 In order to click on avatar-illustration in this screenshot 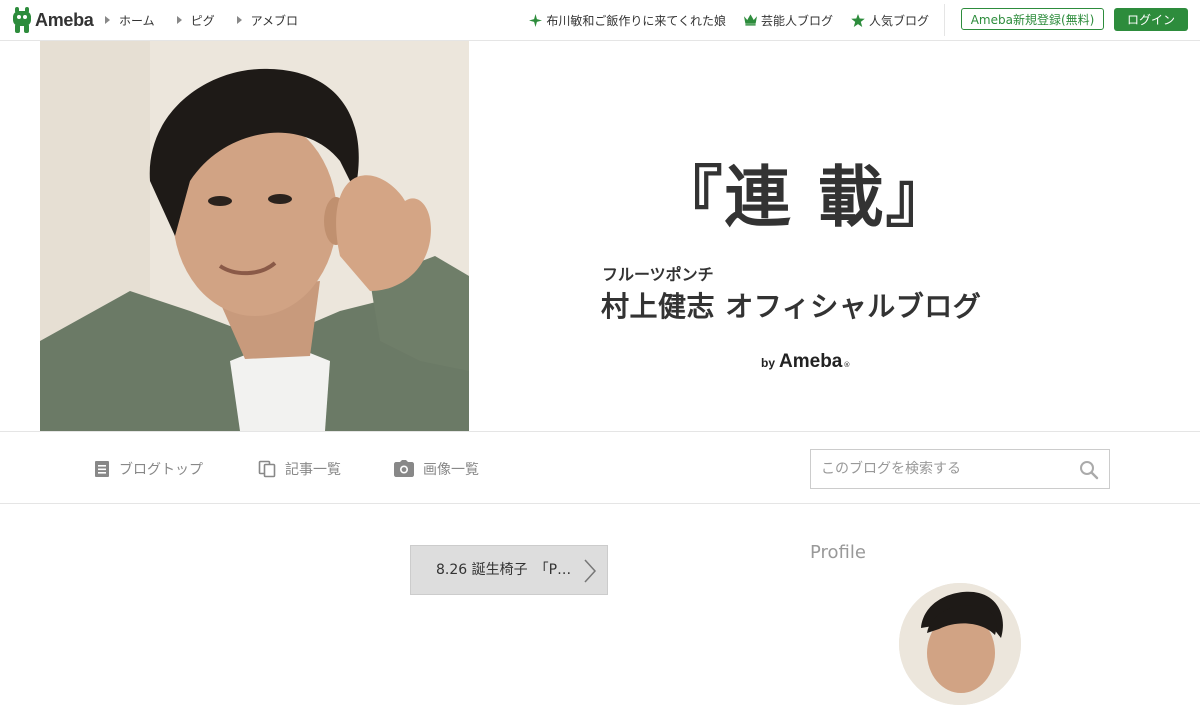, I will do `click(960, 644)`.